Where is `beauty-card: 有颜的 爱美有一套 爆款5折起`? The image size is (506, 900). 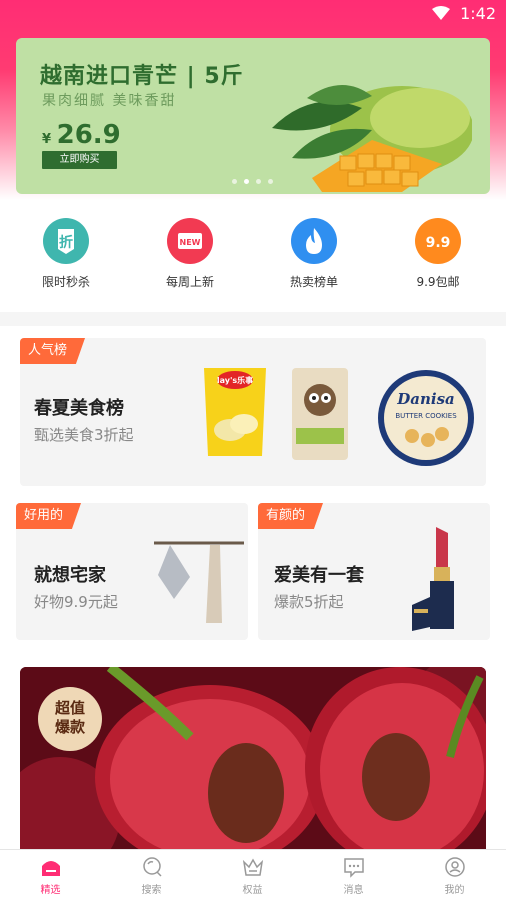 beauty-card: 有颜的 爱美有一套 爆款5折起 is located at coordinates (374, 571).